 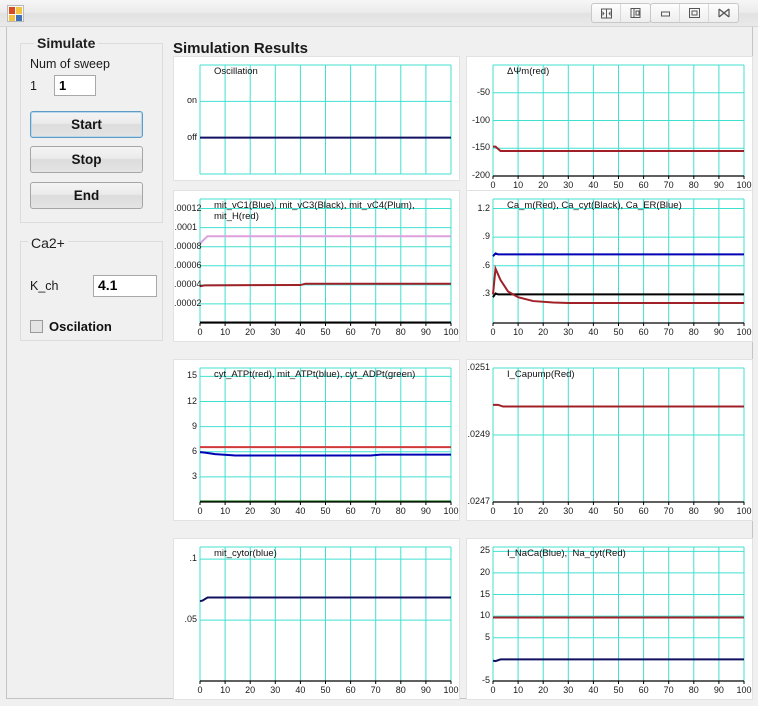 What do you see at coordinates (75, 85) in the screenshot?
I see `num-of-sweep-input: 1` at bounding box center [75, 85].